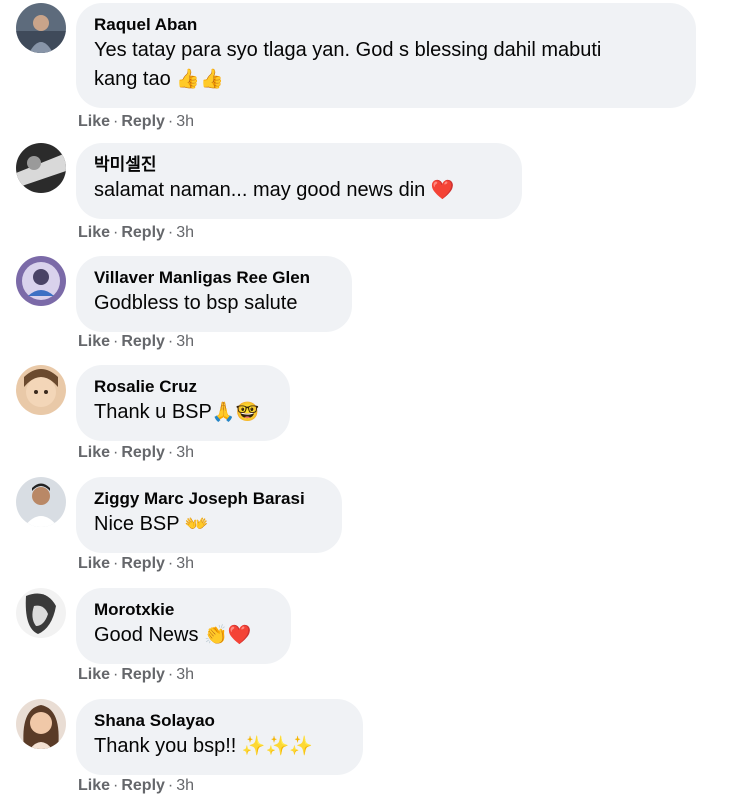  What do you see at coordinates (183, 610) in the screenshot?
I see `comment-author: Morotxkie` at bounding box center [183, 610].